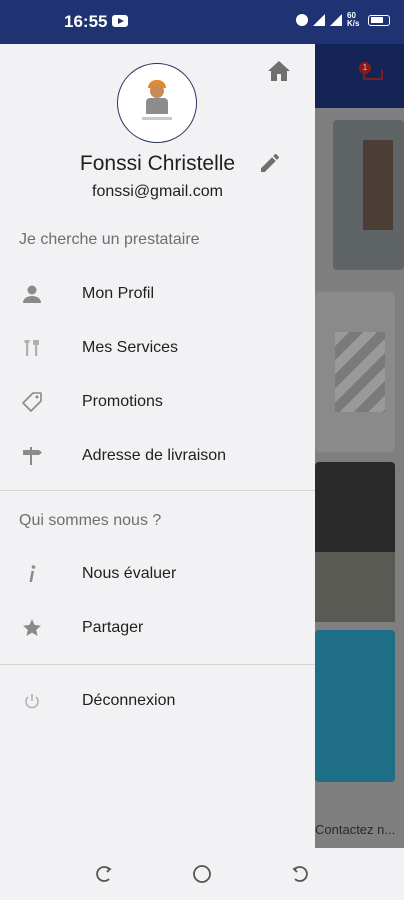 This screenshot has width=404, height=900. What do you see at coordinates (353, 23) in the screenshot?
I see `network-speed-unit: K/s` at bounding box center [353, 23].